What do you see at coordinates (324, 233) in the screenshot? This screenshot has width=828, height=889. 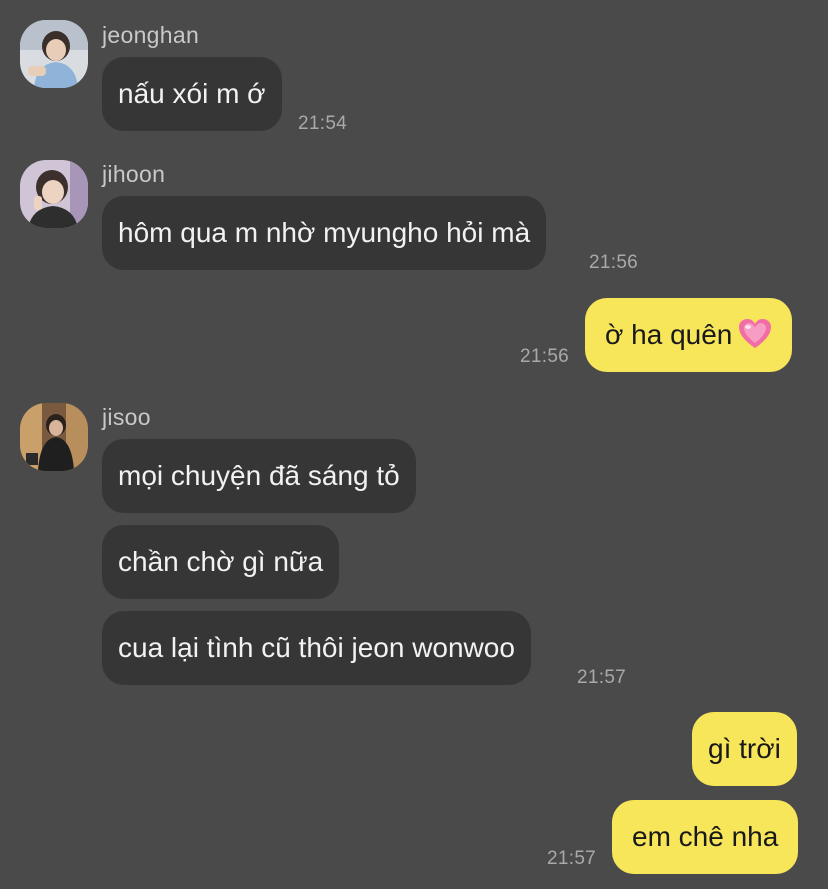 I see `message-bubble: hôm qua m nhờ myungho hỏi mà` at bounding box center [324, 233].